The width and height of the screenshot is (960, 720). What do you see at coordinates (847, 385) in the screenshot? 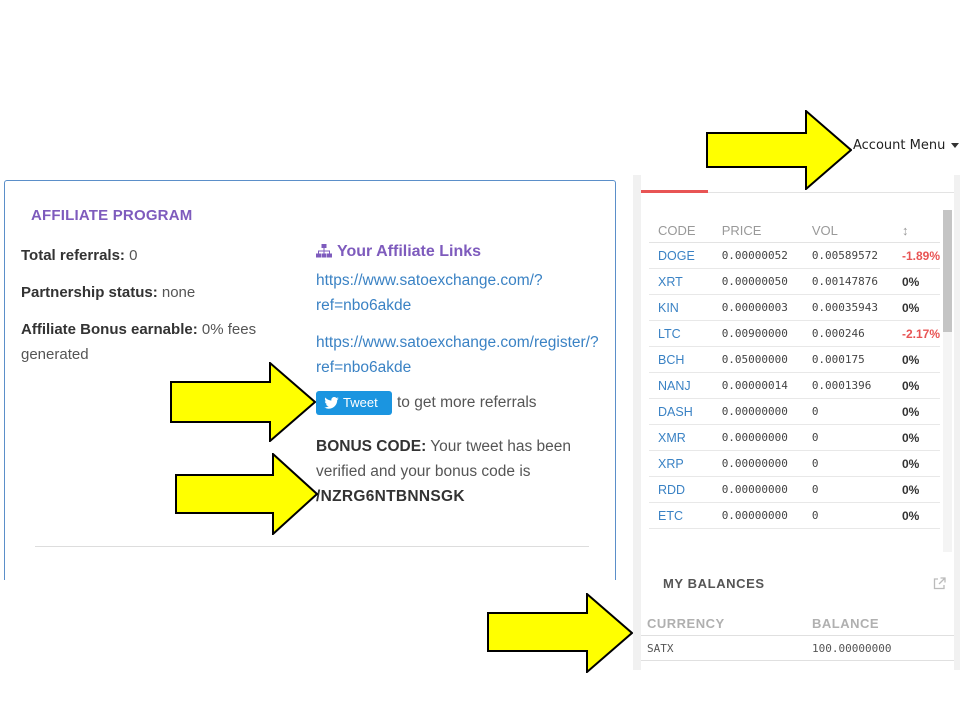
I see `market-volume: 0.0001396` at bounding box center [847, 385].